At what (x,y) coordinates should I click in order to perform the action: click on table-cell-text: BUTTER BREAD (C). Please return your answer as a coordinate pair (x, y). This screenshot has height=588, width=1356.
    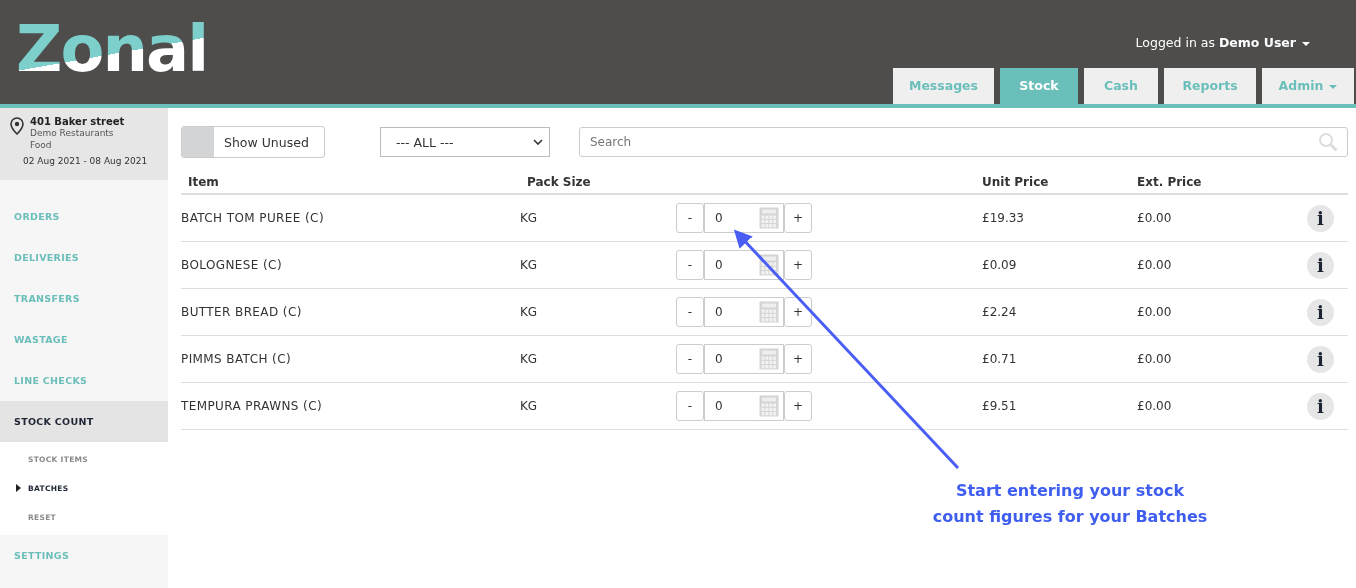
    Looking at the image, I should click on (242, 312).